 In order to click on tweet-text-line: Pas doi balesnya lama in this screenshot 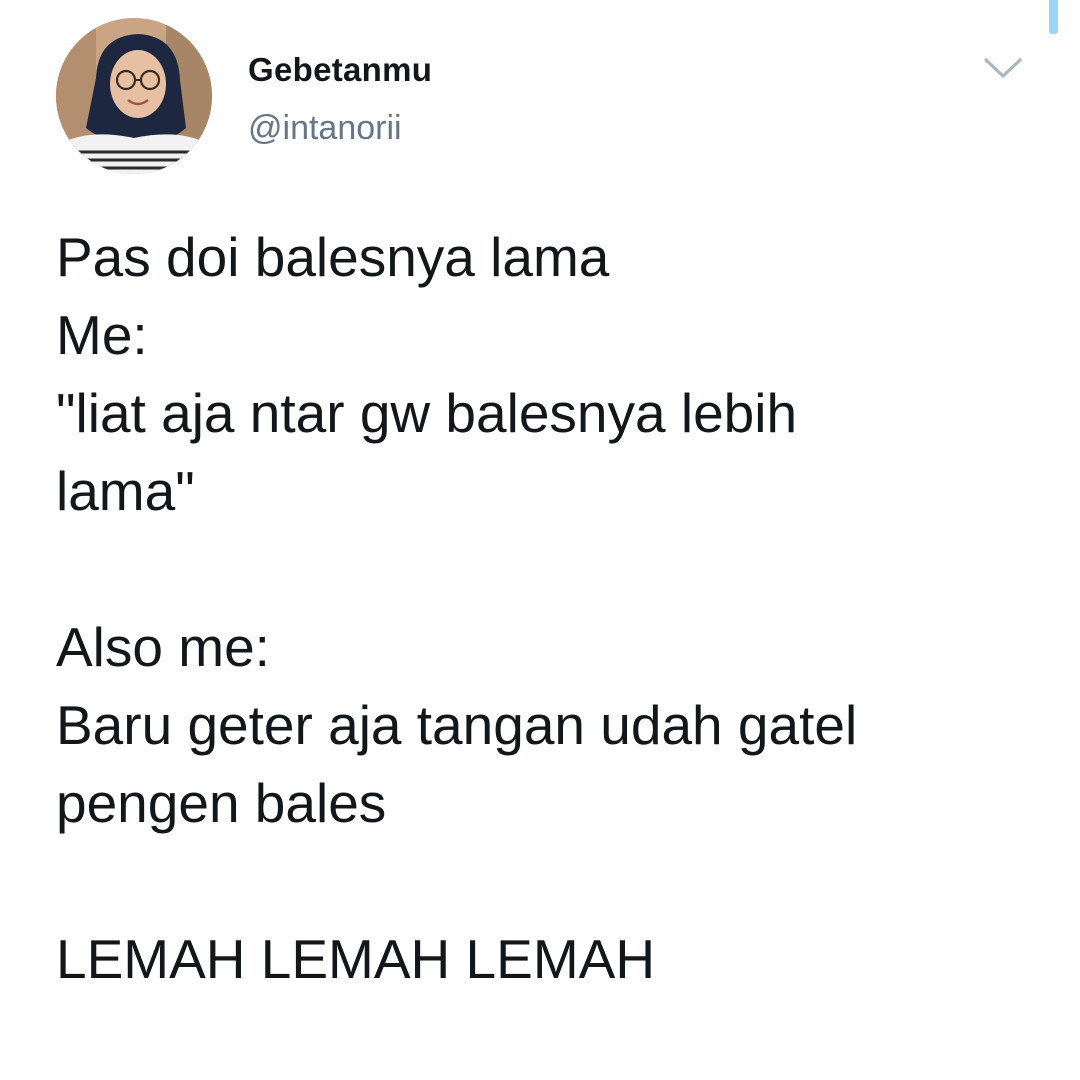, I will do `click(333, 257)`.